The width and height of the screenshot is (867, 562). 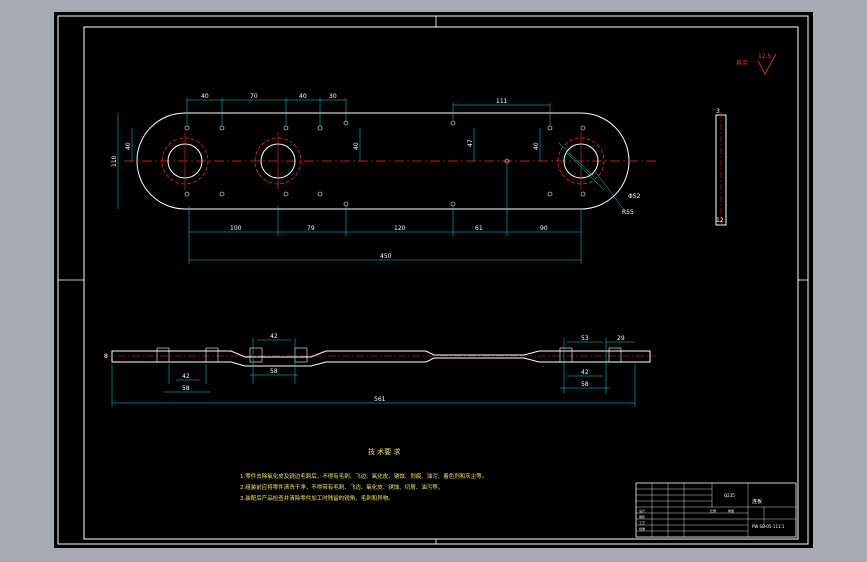 What do you see at coordinates (317, 498) in the screenshot?
I see `svg-text: 3.装配后产品检查并清除零件加工时残留的锐角、毛刺和异物。` at bounding box center [317, 498].